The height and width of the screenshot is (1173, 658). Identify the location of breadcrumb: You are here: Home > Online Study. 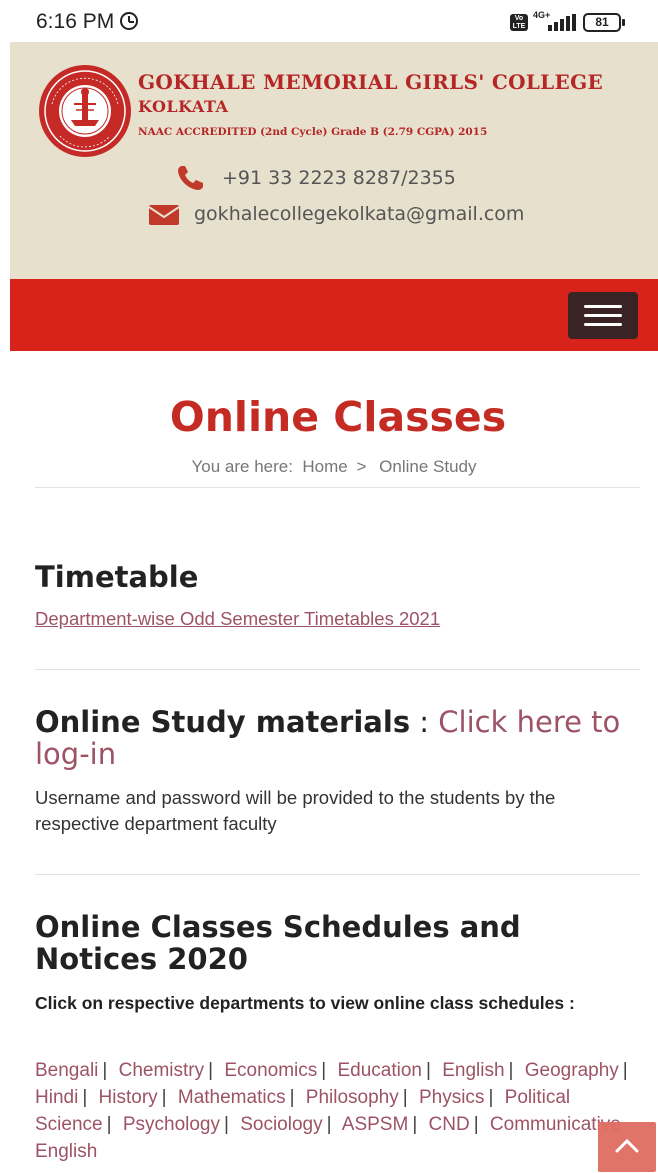
(329, 467).